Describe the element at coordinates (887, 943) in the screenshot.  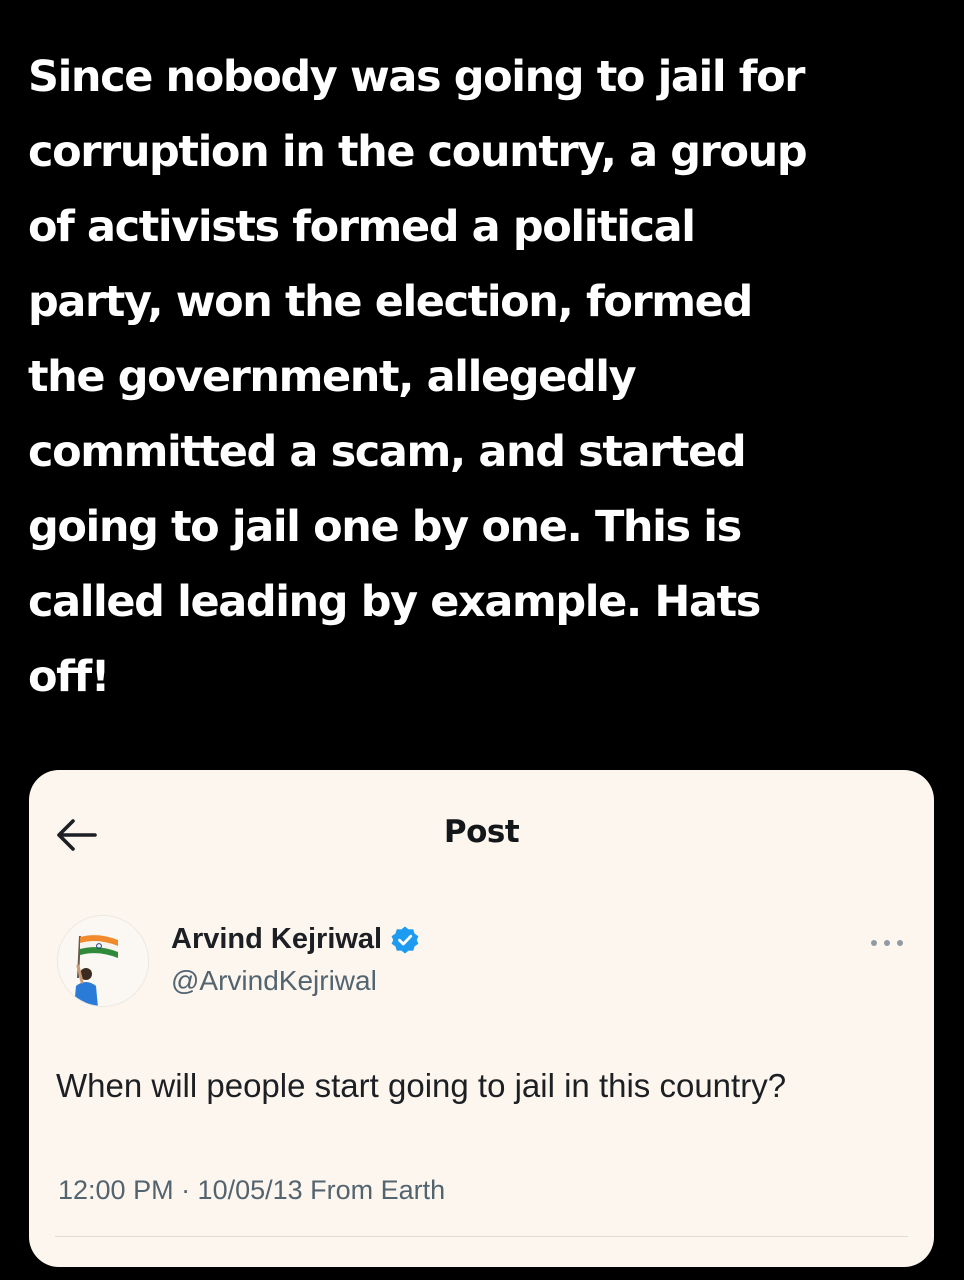
I see `more-dots-icon` at that location.